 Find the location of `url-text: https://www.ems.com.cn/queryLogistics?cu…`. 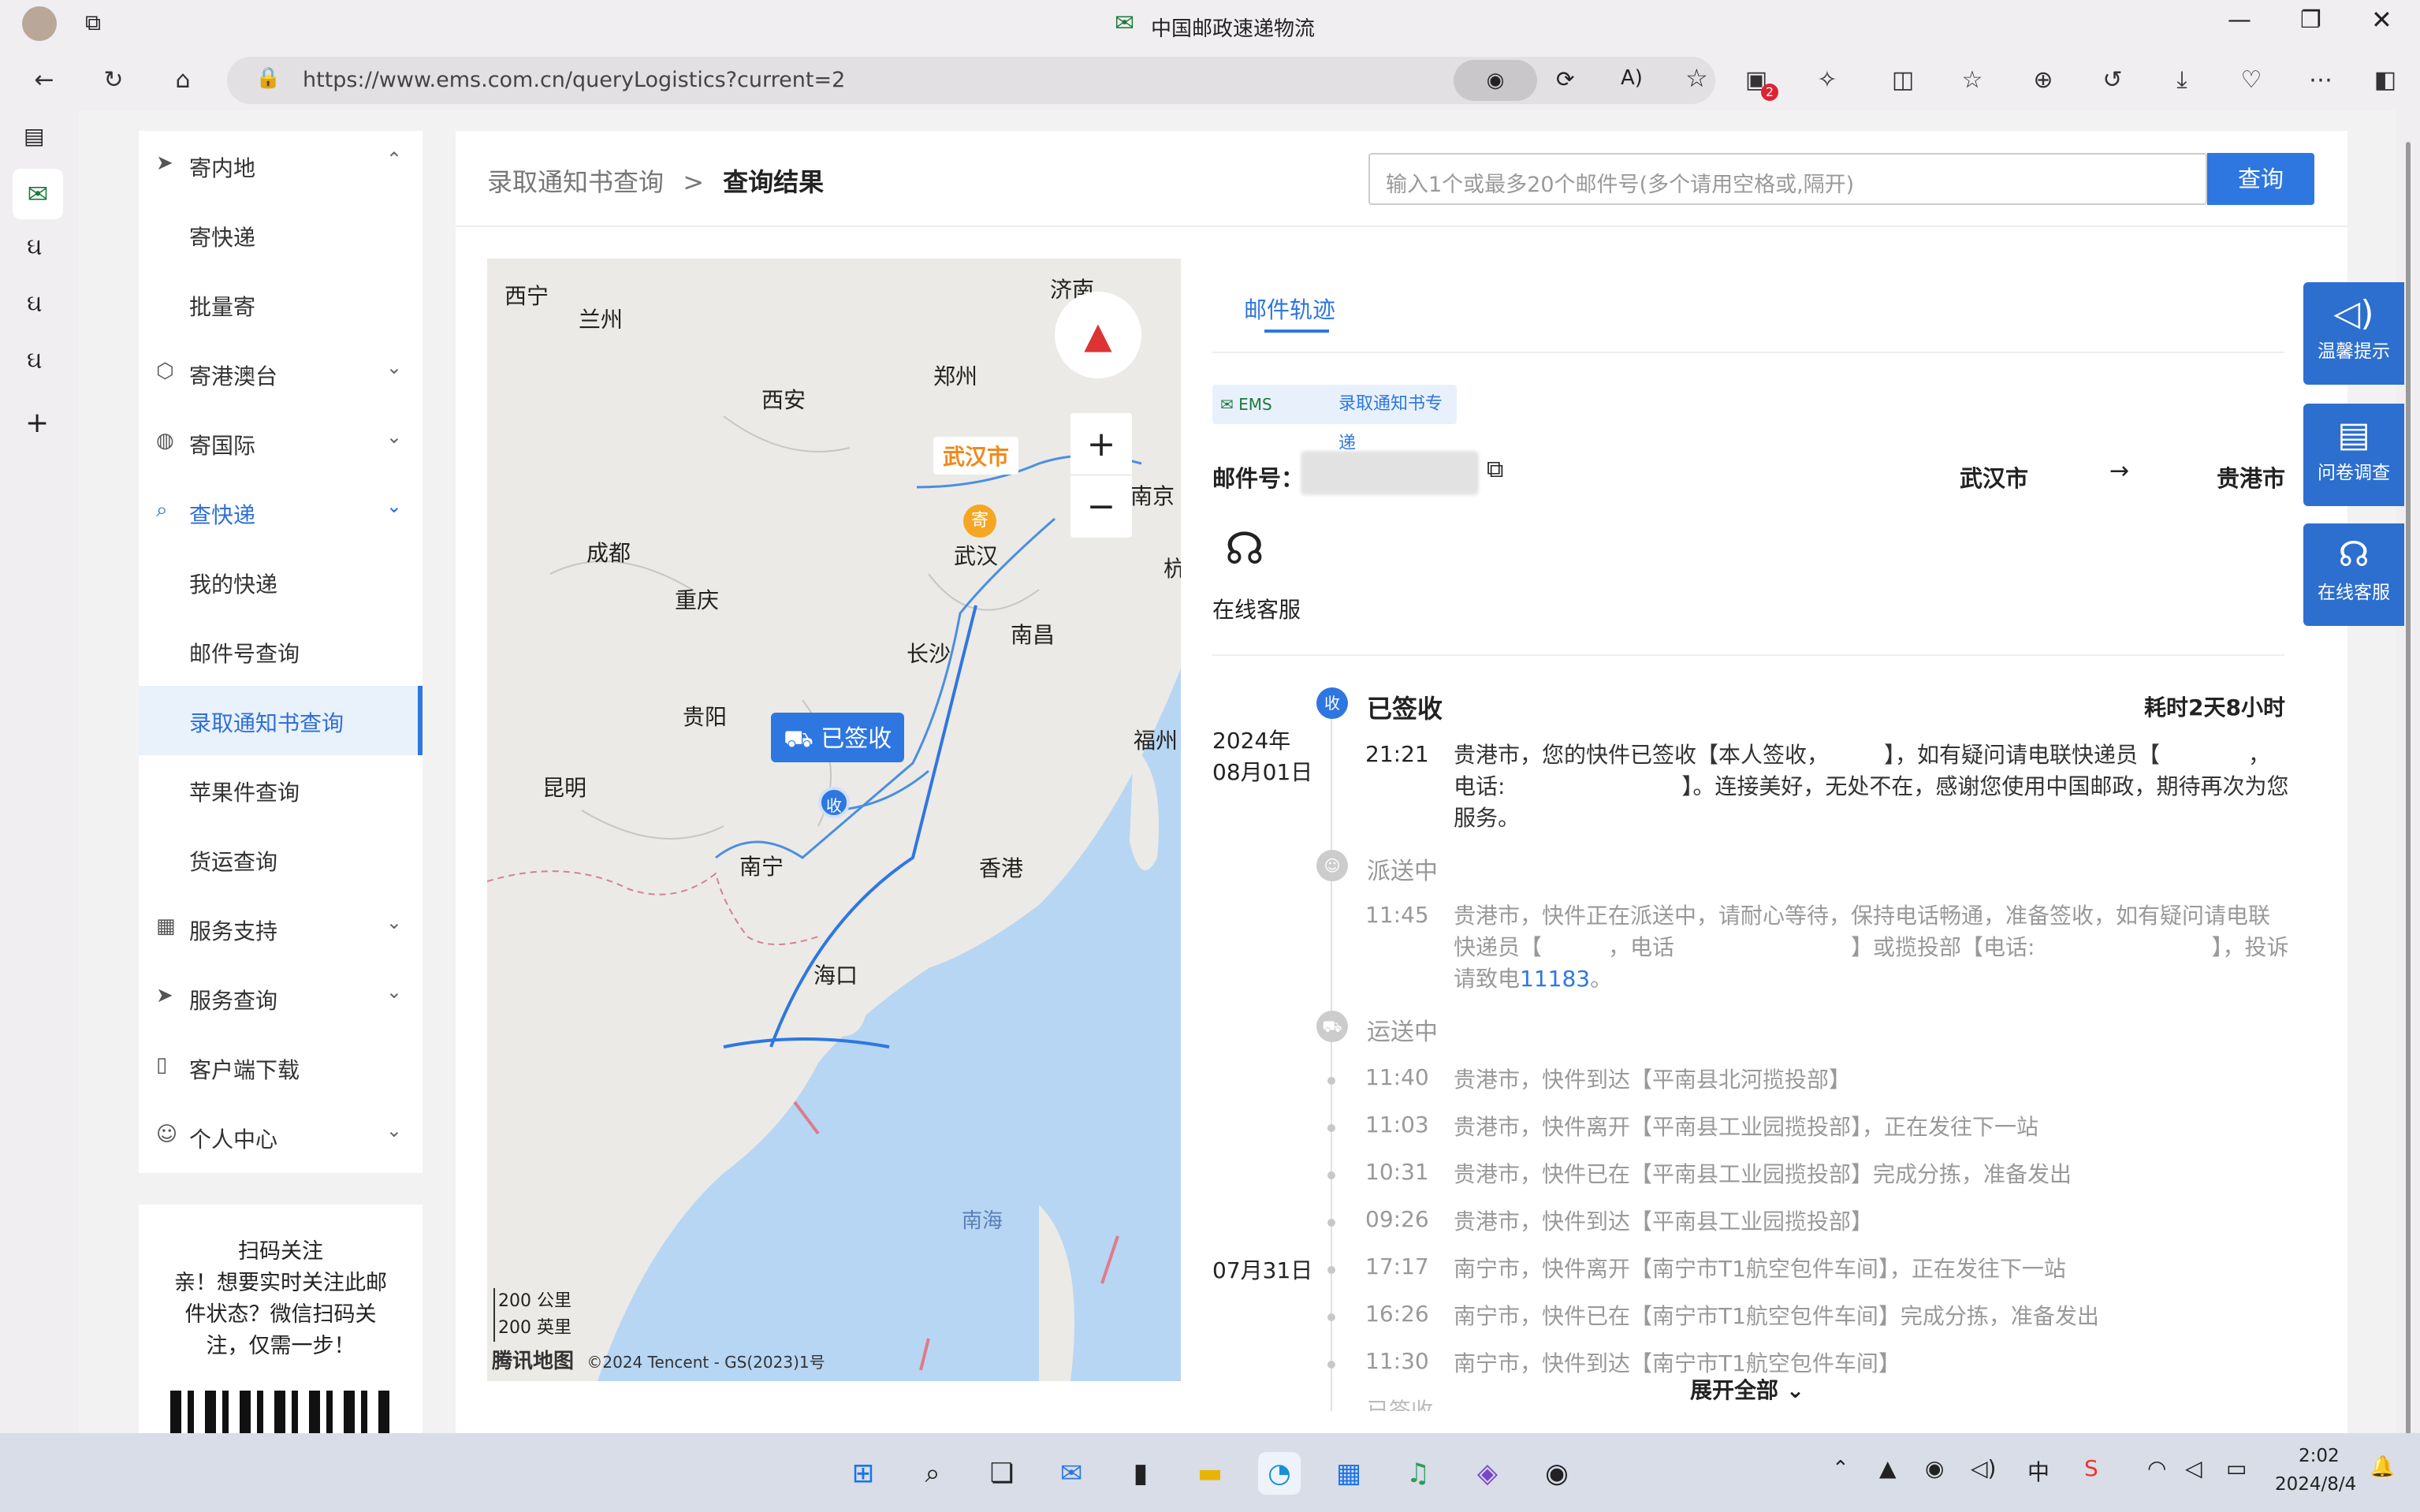

url-text: https://www.ems.com.cn/queryLogistics?cu… is located at coordinates (574, 80).